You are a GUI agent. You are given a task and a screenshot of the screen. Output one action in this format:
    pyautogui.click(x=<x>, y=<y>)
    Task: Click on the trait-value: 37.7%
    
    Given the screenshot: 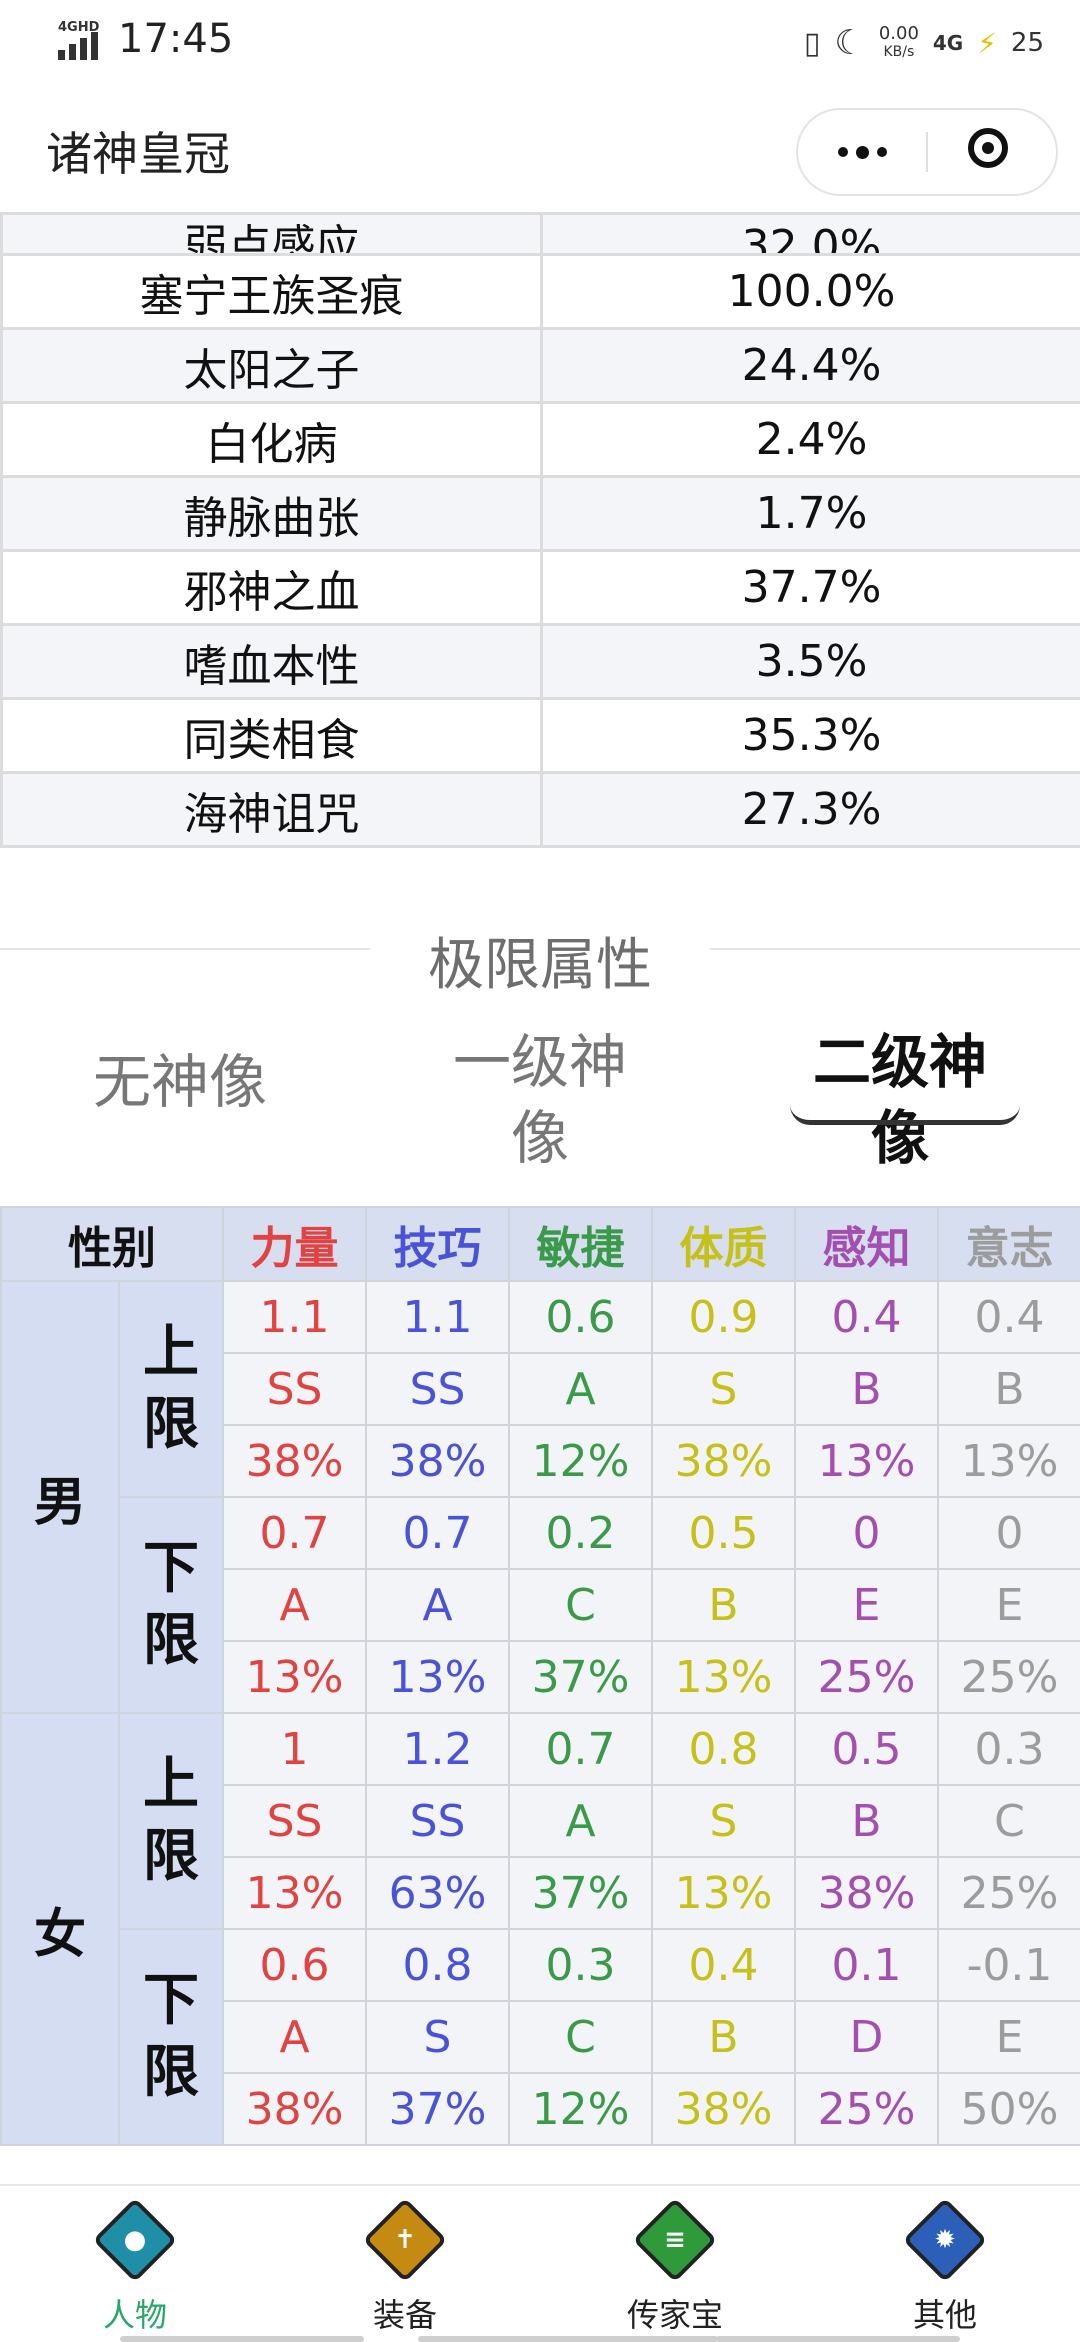 What is the action you would take?
    pyautogui.click(x=811, y=588)
    